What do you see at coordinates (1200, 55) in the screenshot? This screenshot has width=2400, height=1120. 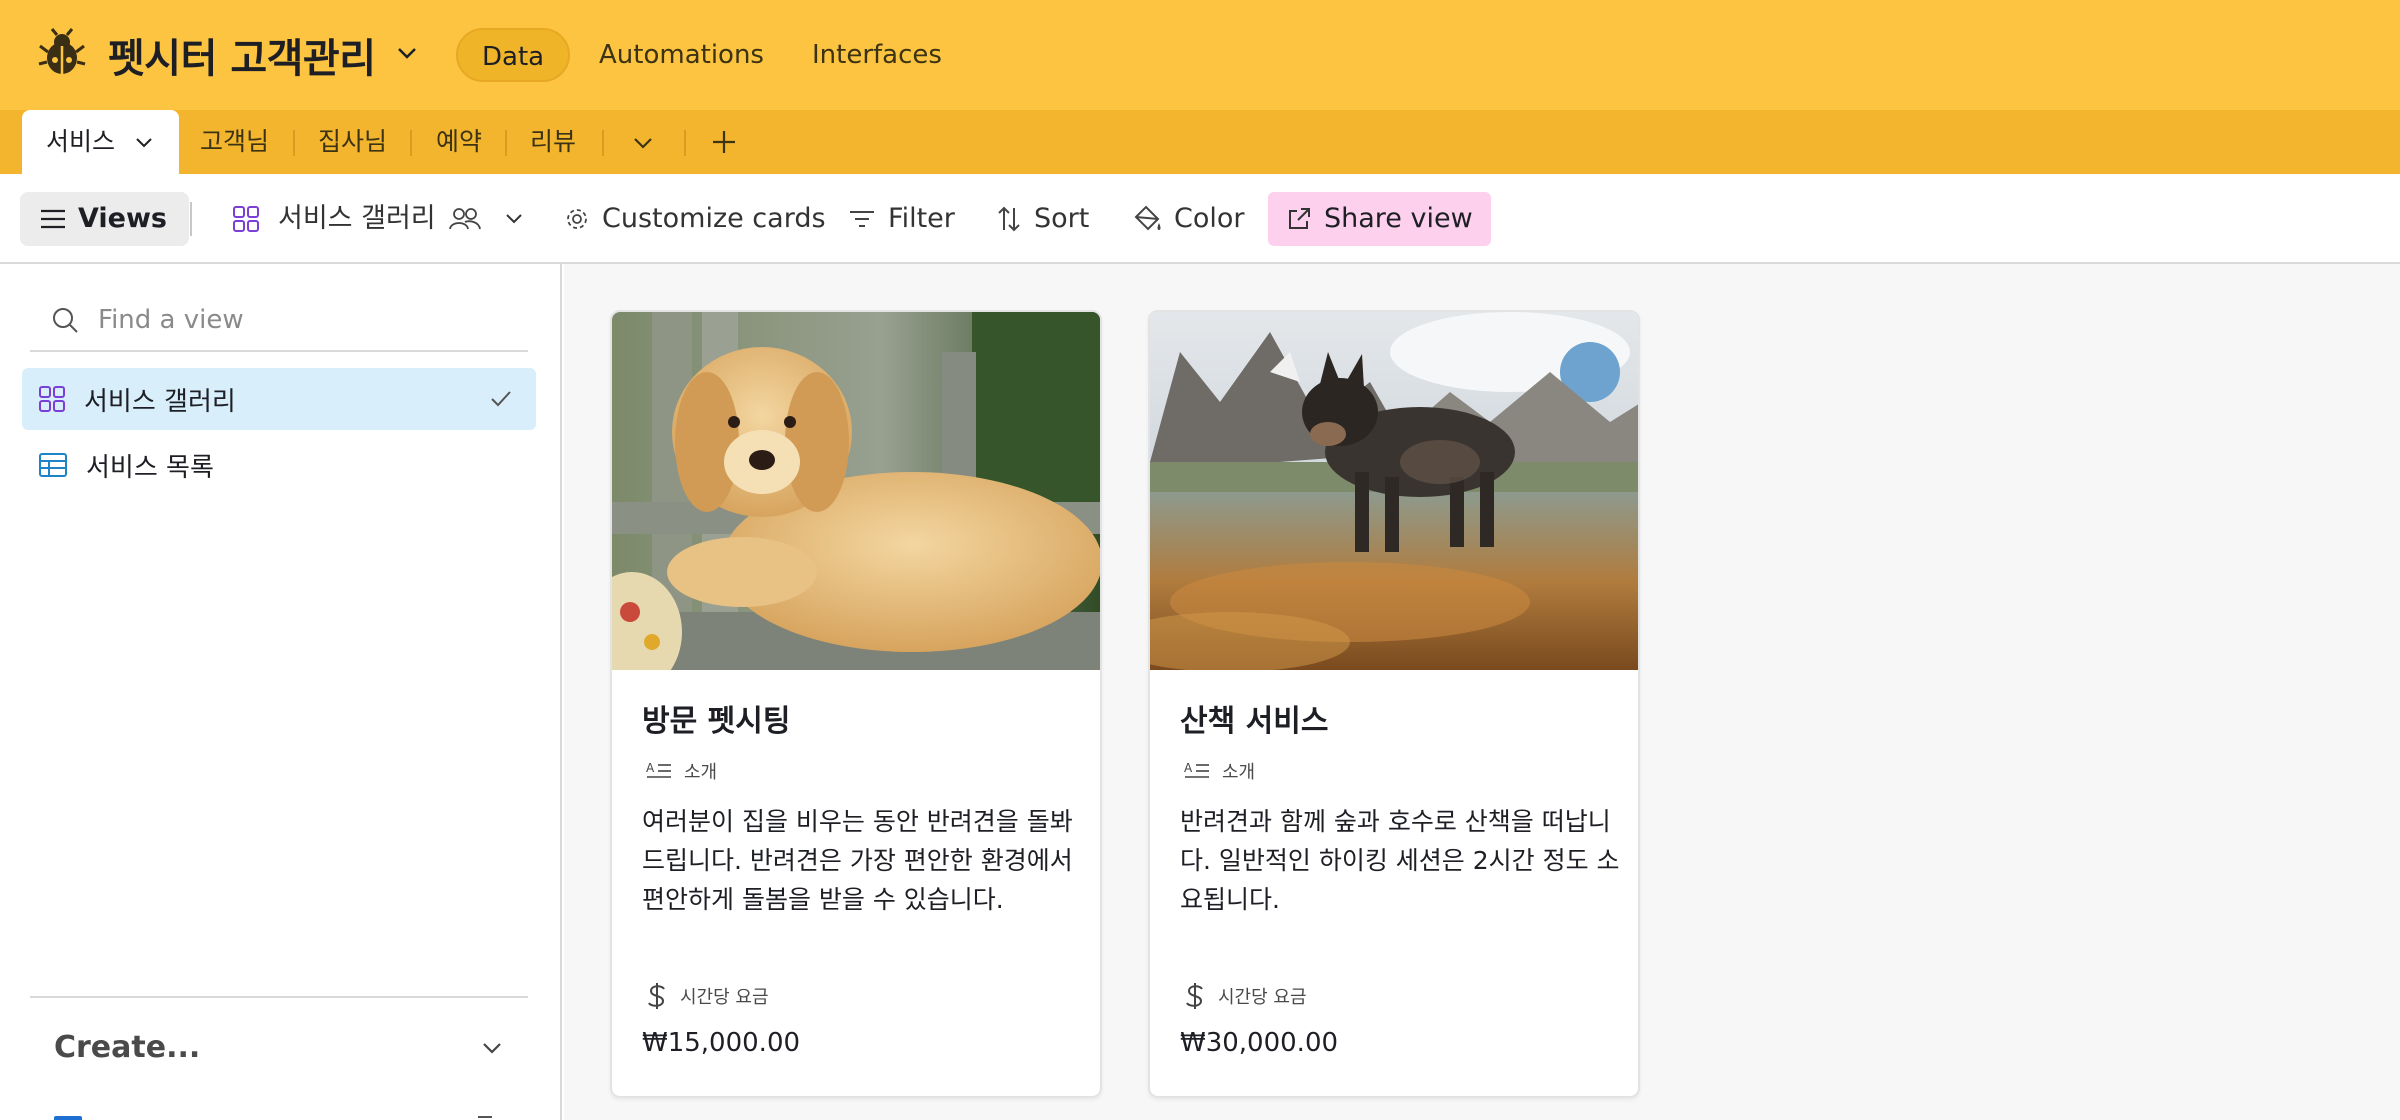 I see `app-header: 펫시터 고객관리 Data Automations Interfaces` at bounding box center [1200, 55].